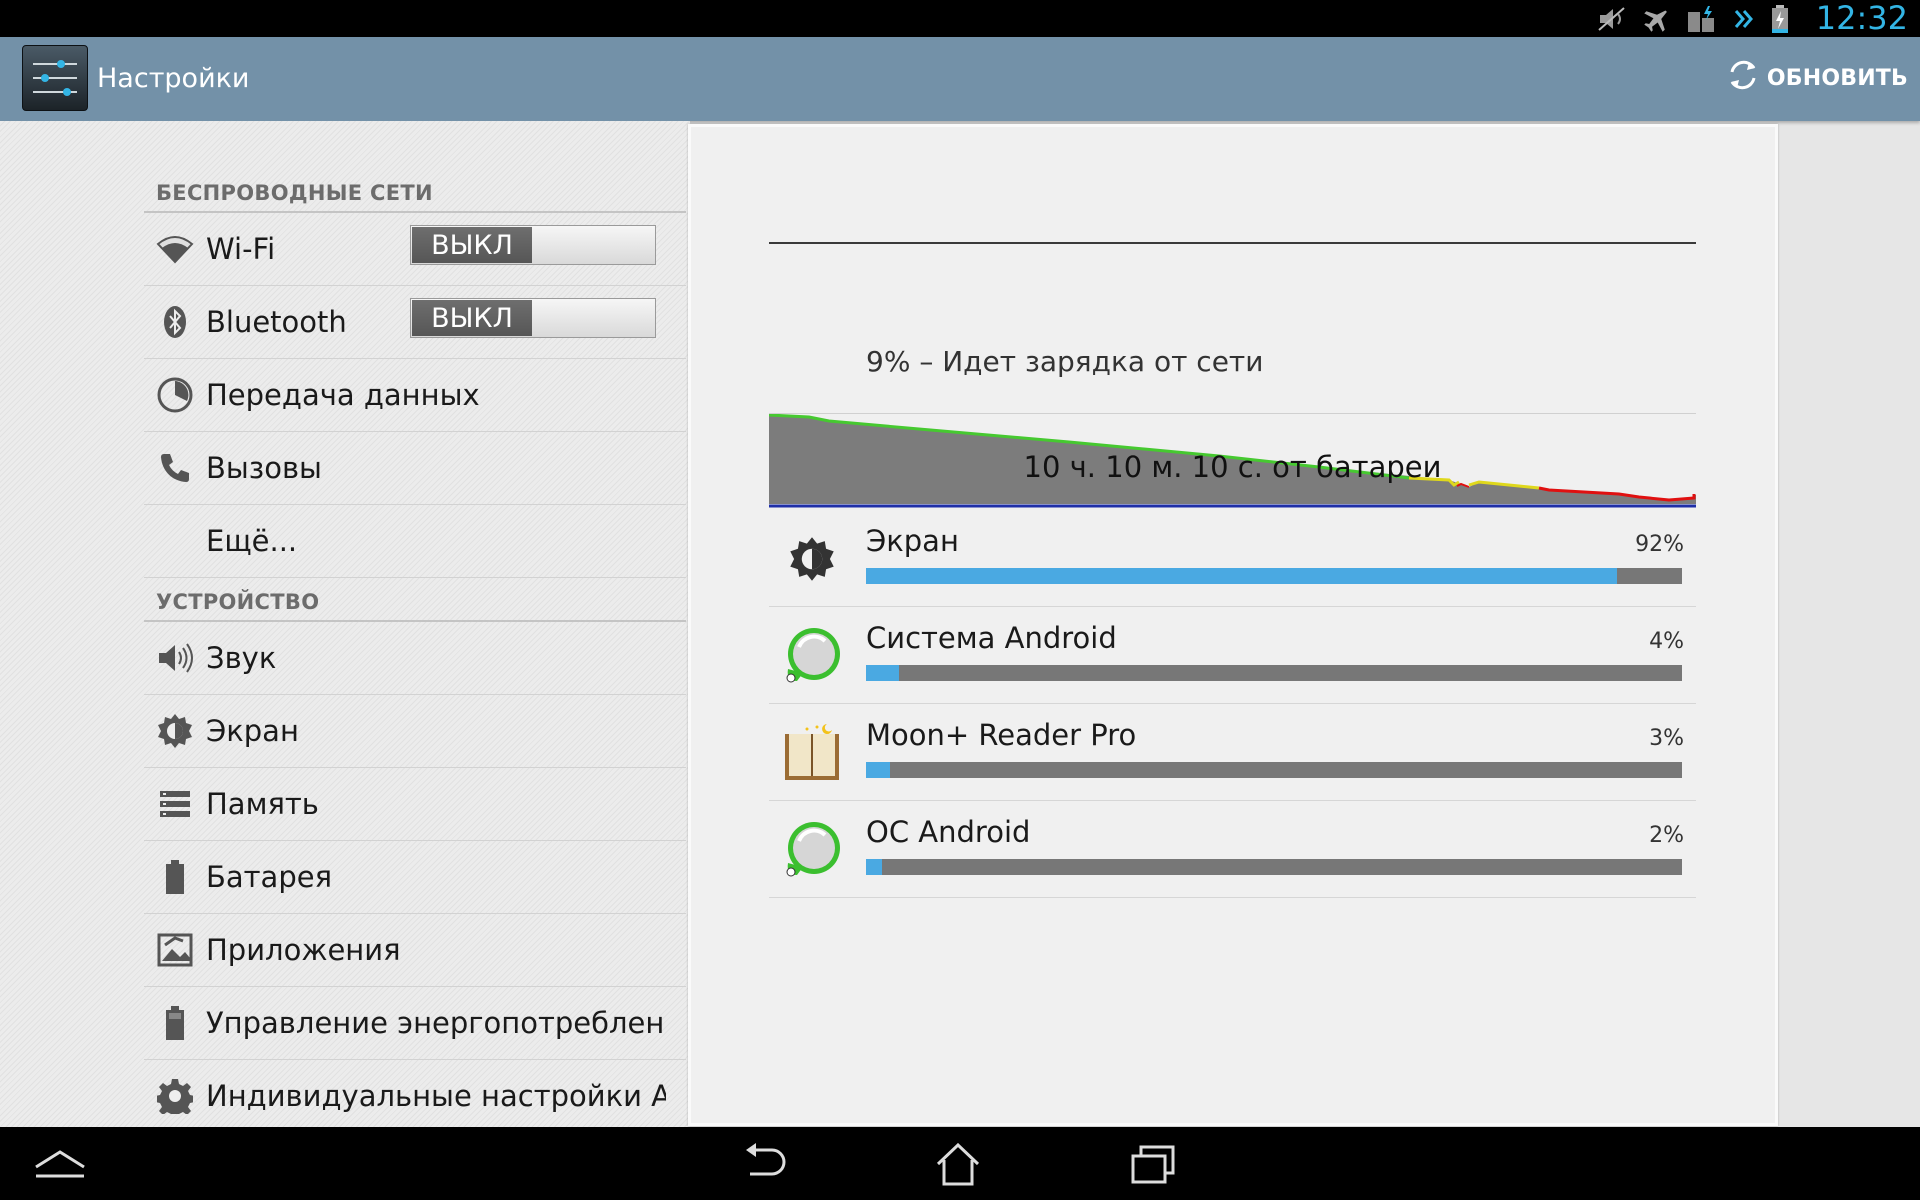 The height and width of the screenshot is (1200, 1920). Describe the element at coordinates (415, 877) in the screenshot. I see `settings-item-battery: Батарея` at that location.